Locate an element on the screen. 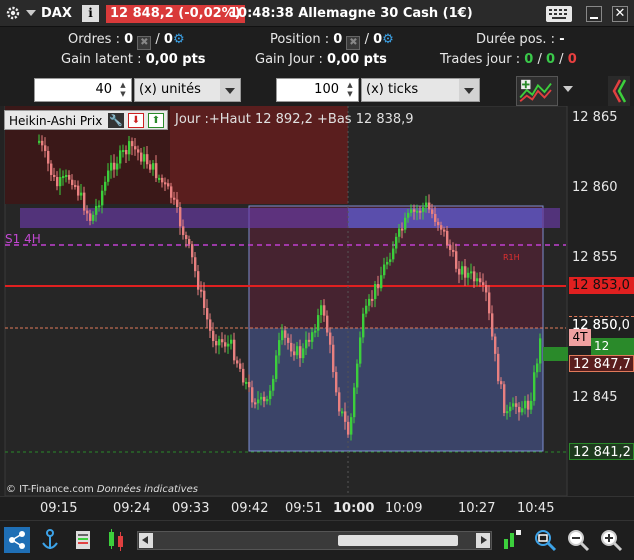 The width and height of the screenshot is (634, 560). units-select: (x) unités is located at coordinates (187, 90).